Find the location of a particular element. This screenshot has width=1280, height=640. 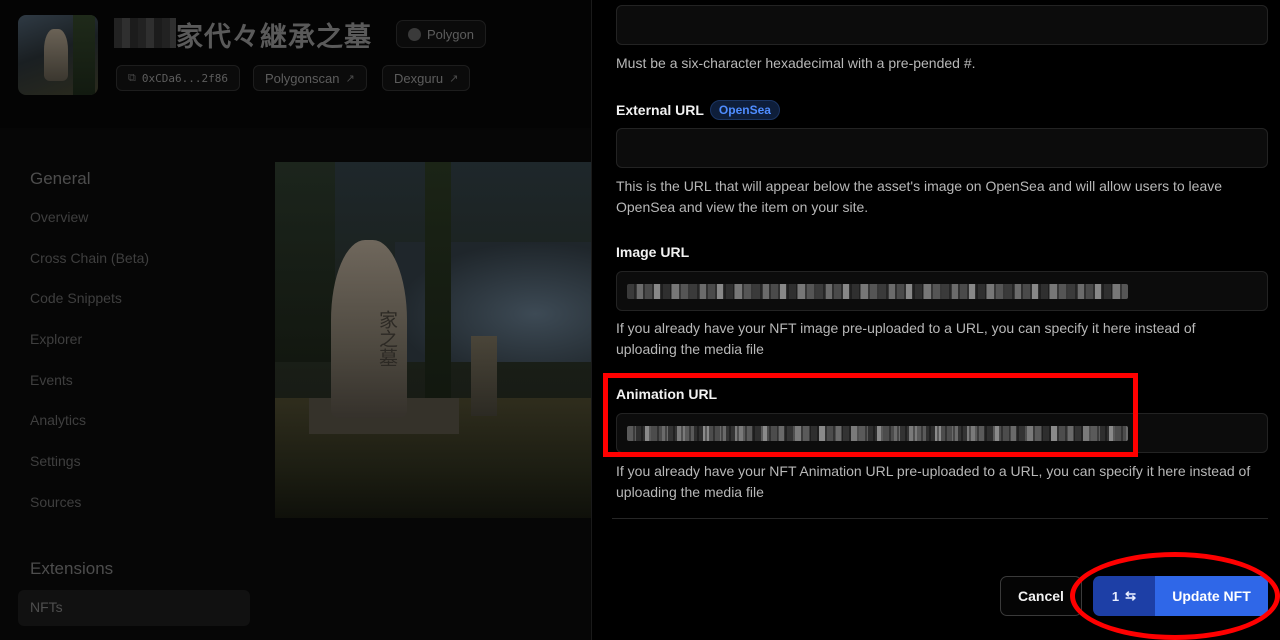

redacted-title-part is located at coordinates (145, 33).